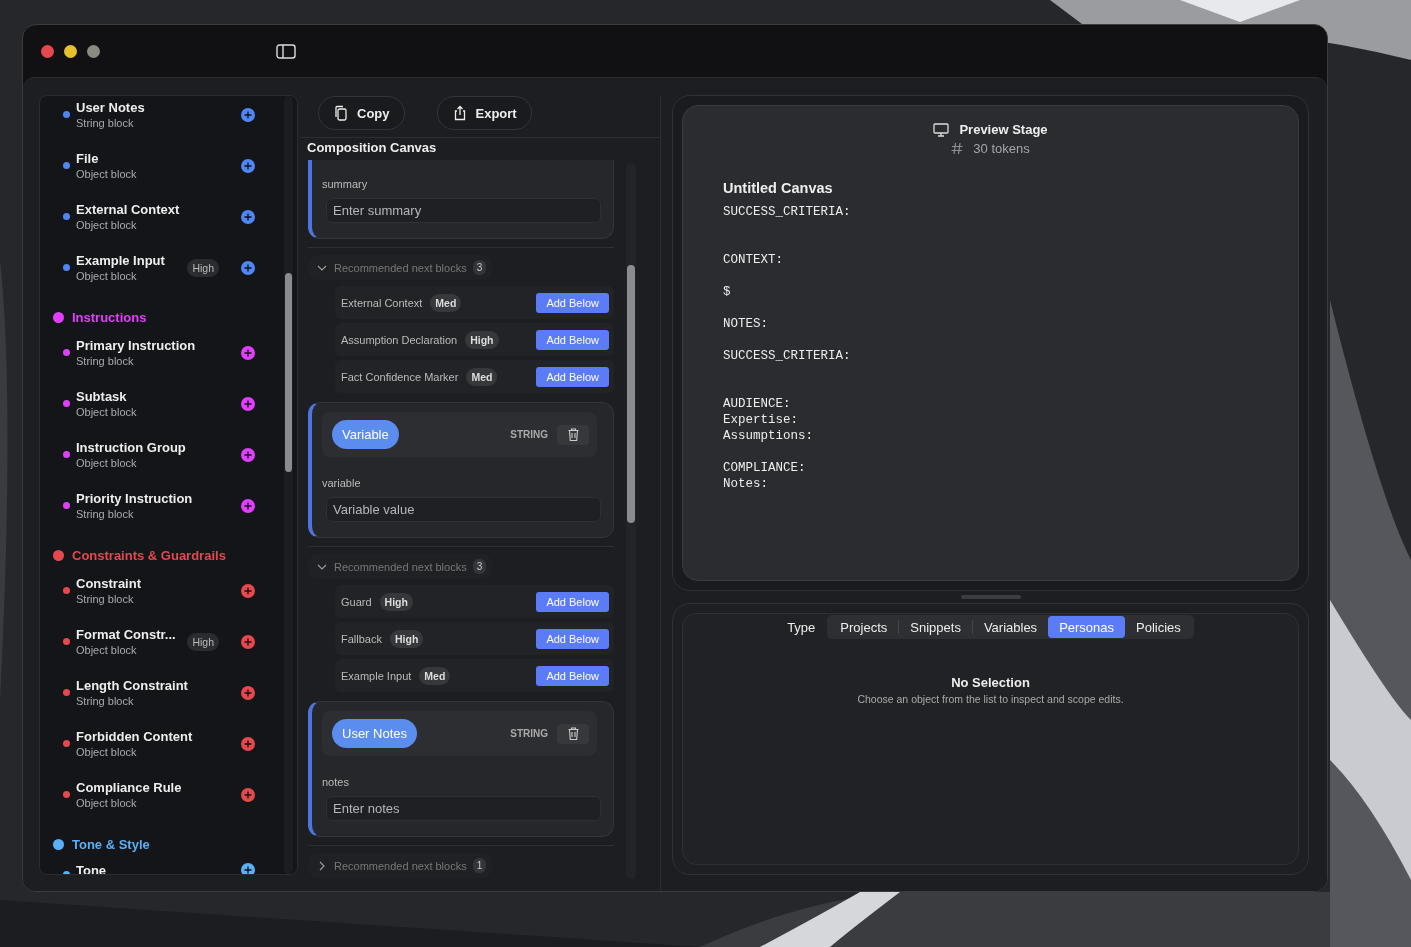  What do you see at coordinates (158, 107) in the screenshot?
I see `block-name: User Notes` at bounding box center [158, 107].